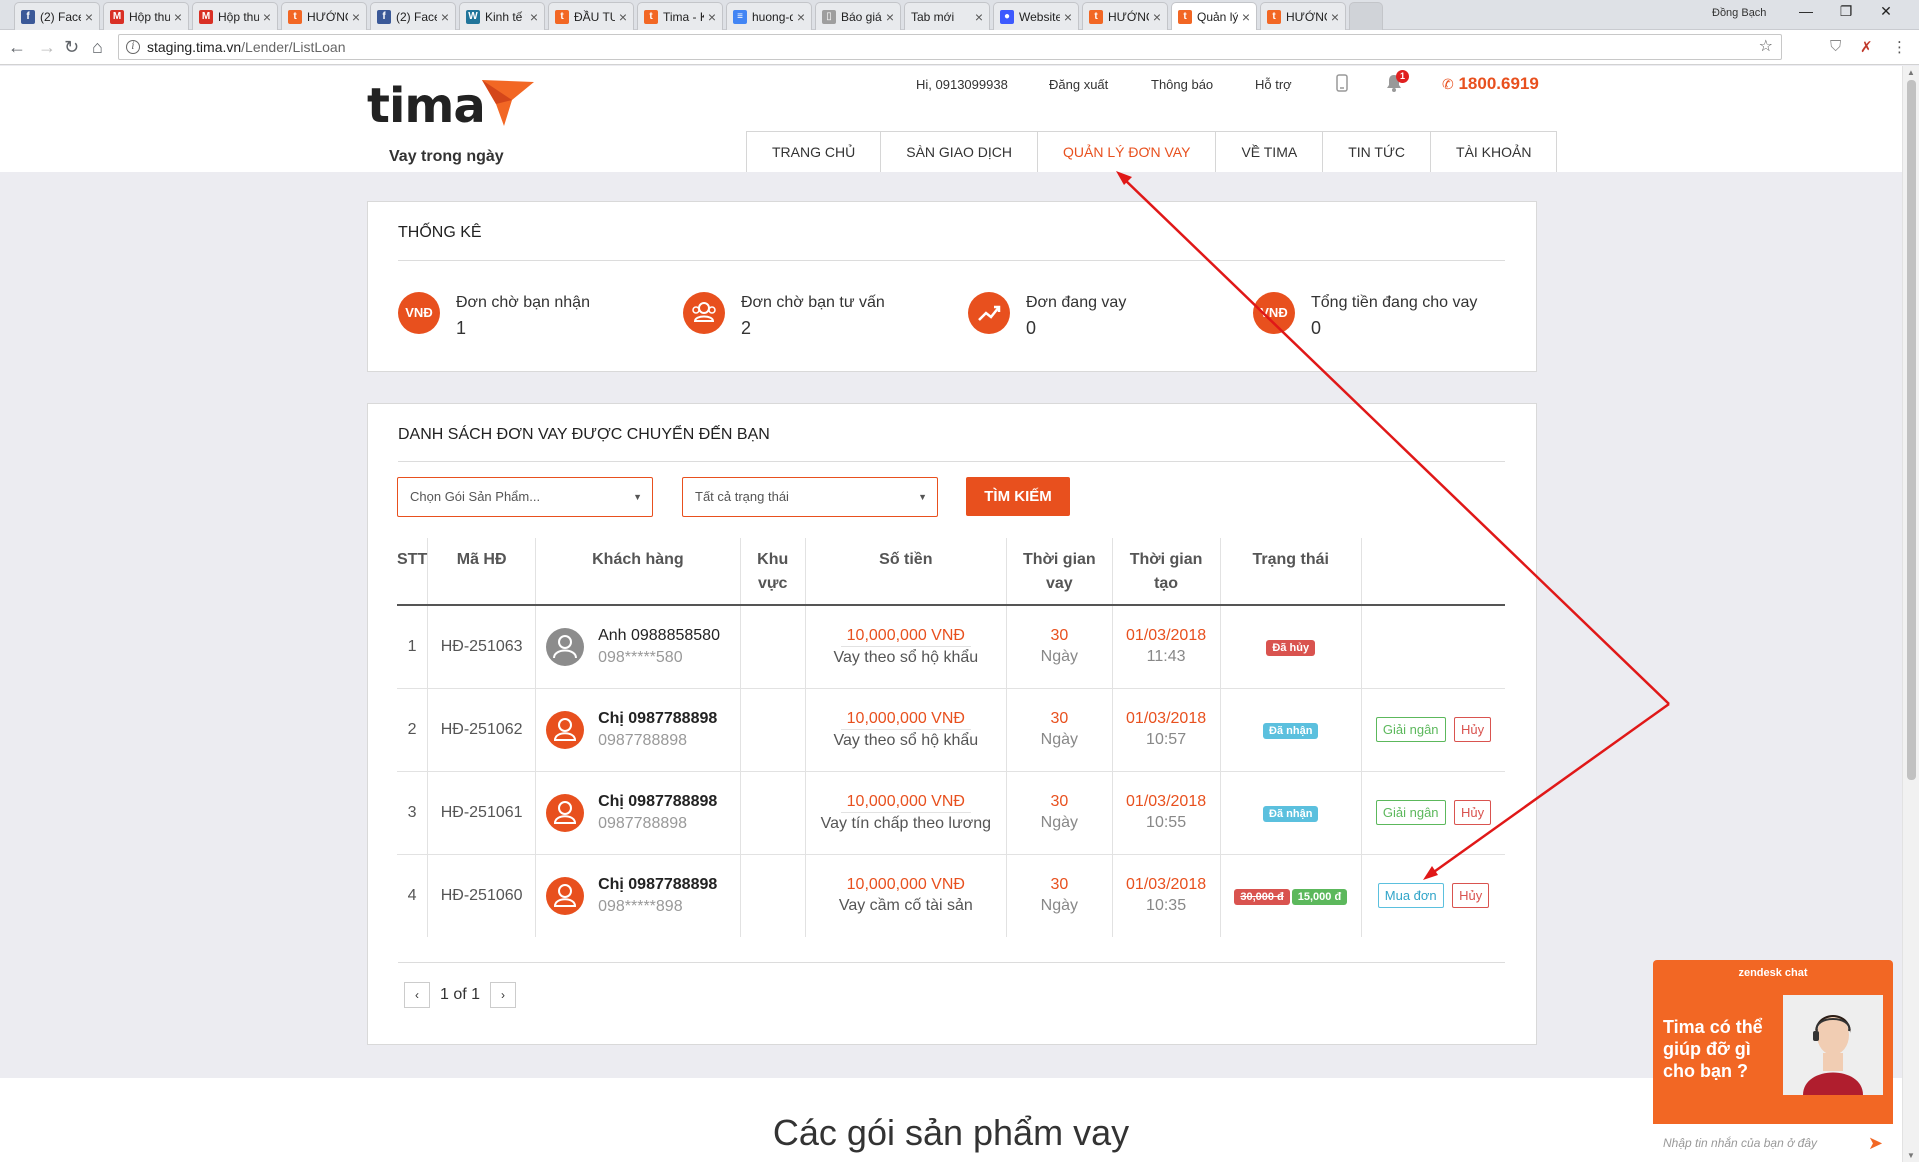 The height and width of the screenshot is (1162, 1919). Describe the element at coordinates (947, 16) in the screenshot. I see `browser-tab: Tab mới ×` at that location.